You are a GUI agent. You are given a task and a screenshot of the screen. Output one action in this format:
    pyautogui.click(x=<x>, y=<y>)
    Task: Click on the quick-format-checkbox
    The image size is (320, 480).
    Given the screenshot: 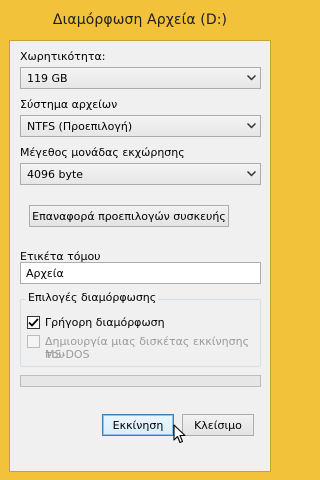 What is the action you would take?
    pyautogui.click(x=33, y=322)
    